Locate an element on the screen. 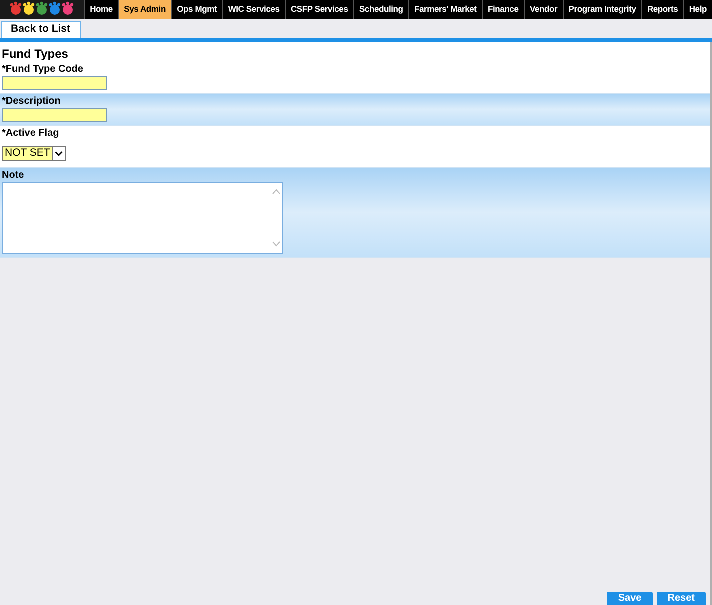  field-label: *Description is located at coordinates (32, 101).